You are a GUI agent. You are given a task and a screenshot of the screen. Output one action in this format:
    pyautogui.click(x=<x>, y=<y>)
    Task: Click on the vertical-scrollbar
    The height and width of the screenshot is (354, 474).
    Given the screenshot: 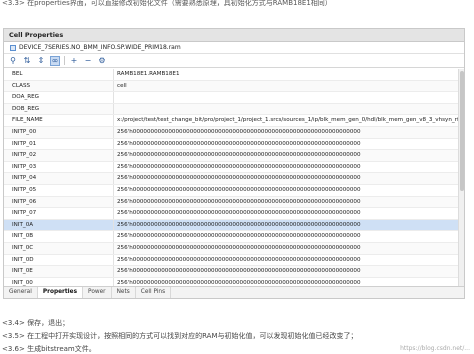 What is the action you would take?
    pyautogui.click(x=461, y=178)
    